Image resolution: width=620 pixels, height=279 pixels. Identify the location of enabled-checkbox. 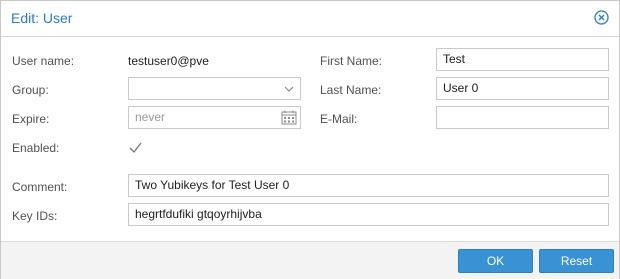
(135, 147).